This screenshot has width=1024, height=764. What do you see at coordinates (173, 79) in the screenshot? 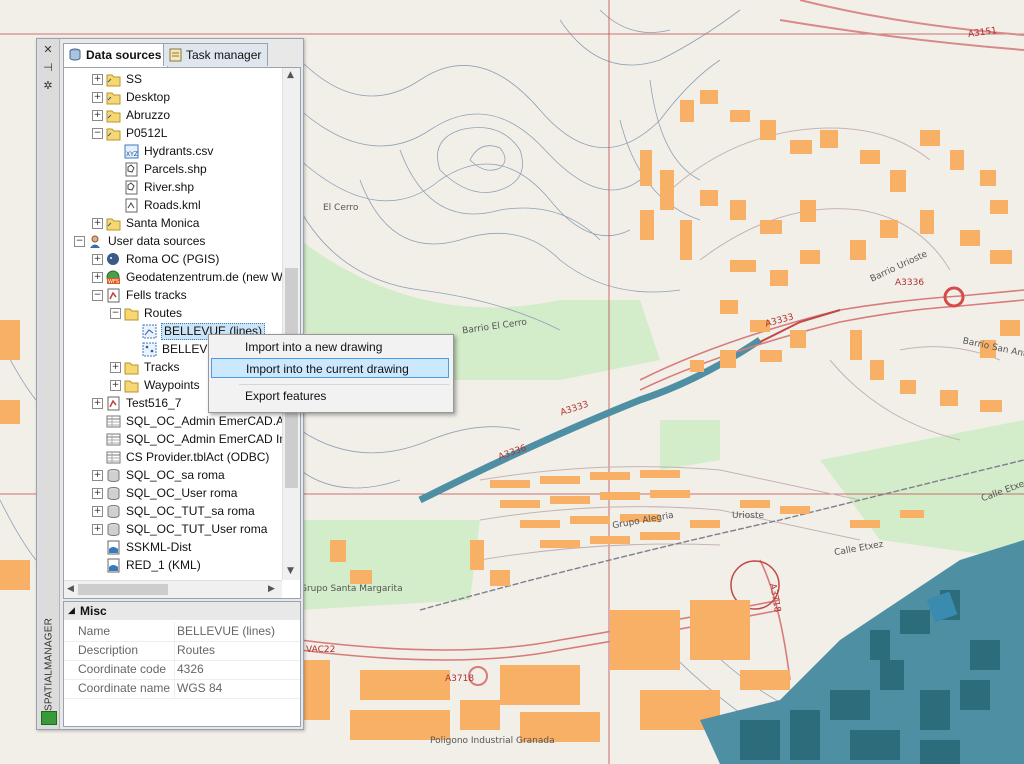
I see `tree-item-ss: + SS` at bounding box center [173, 79].